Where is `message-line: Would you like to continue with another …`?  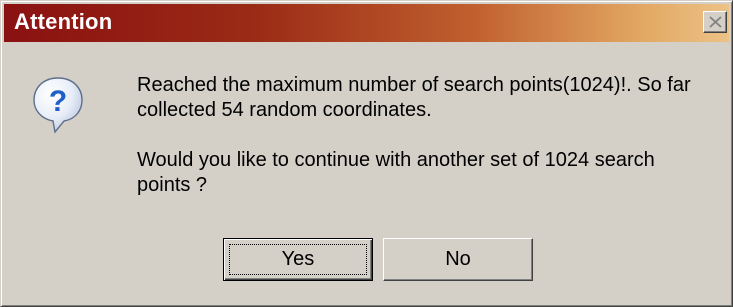
message-line: Would you like to continue with another … is located at coordinates (396, 160).